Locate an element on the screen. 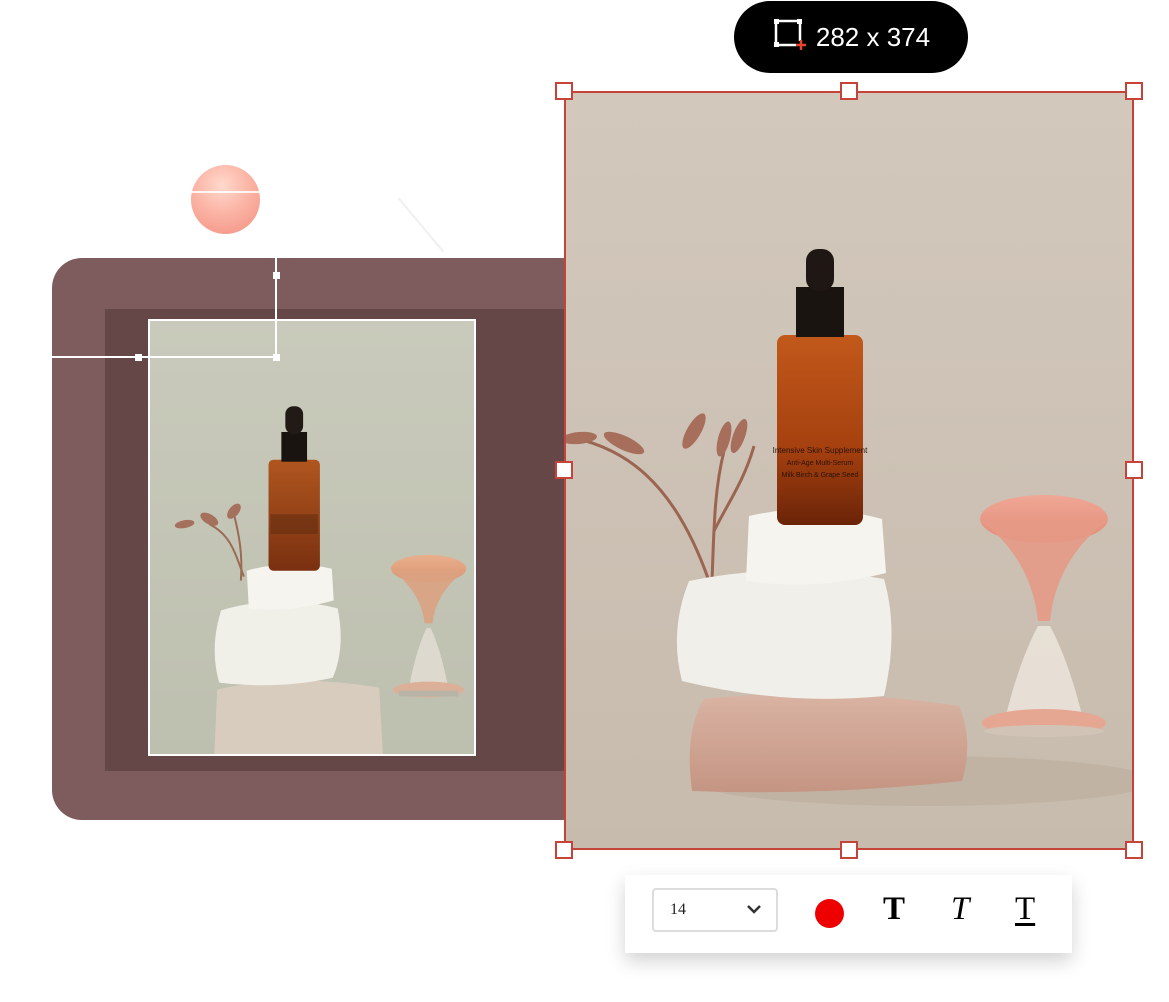  resize-handle-top-center is located at coordinates (849, 91).